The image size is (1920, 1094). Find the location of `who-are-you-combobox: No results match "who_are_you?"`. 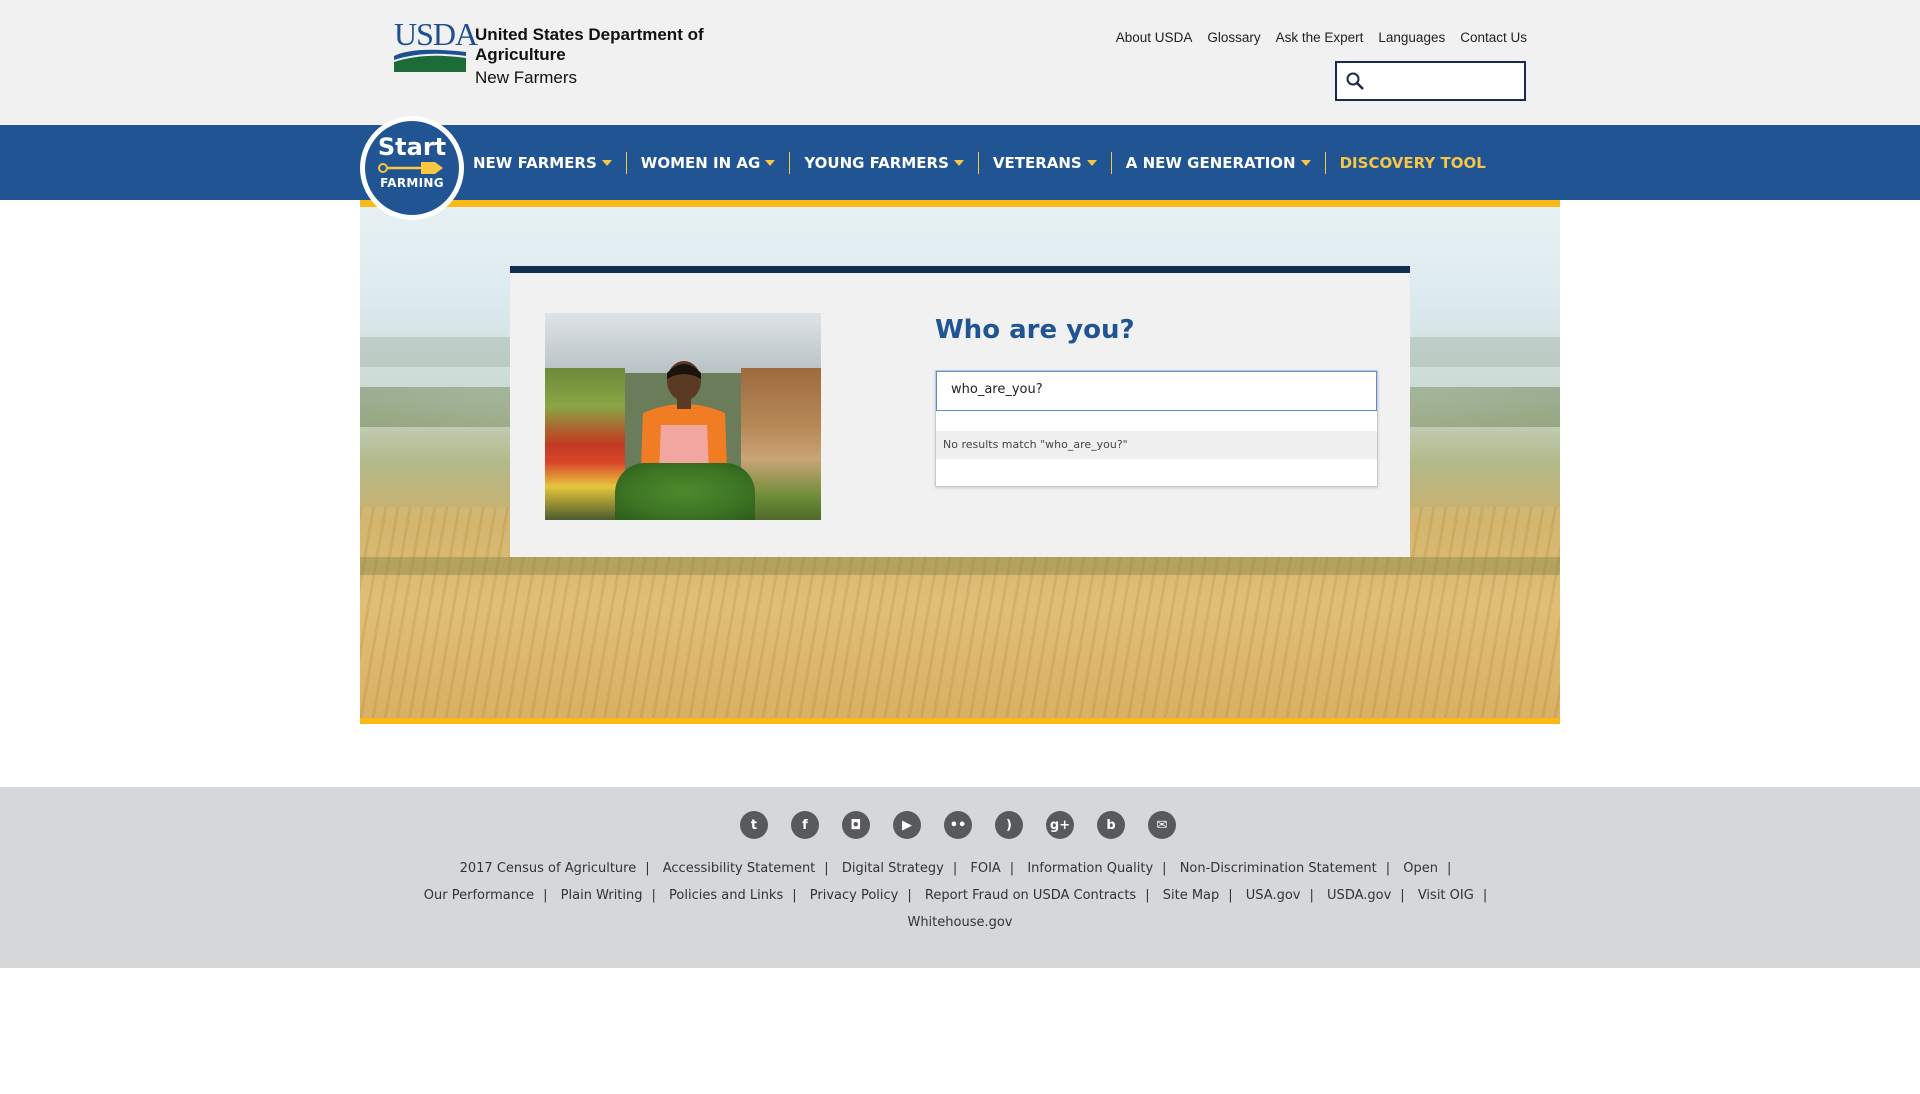

who-are-you-combobox: No results match "who_are_you?" is located at coordinates (1156, 428).